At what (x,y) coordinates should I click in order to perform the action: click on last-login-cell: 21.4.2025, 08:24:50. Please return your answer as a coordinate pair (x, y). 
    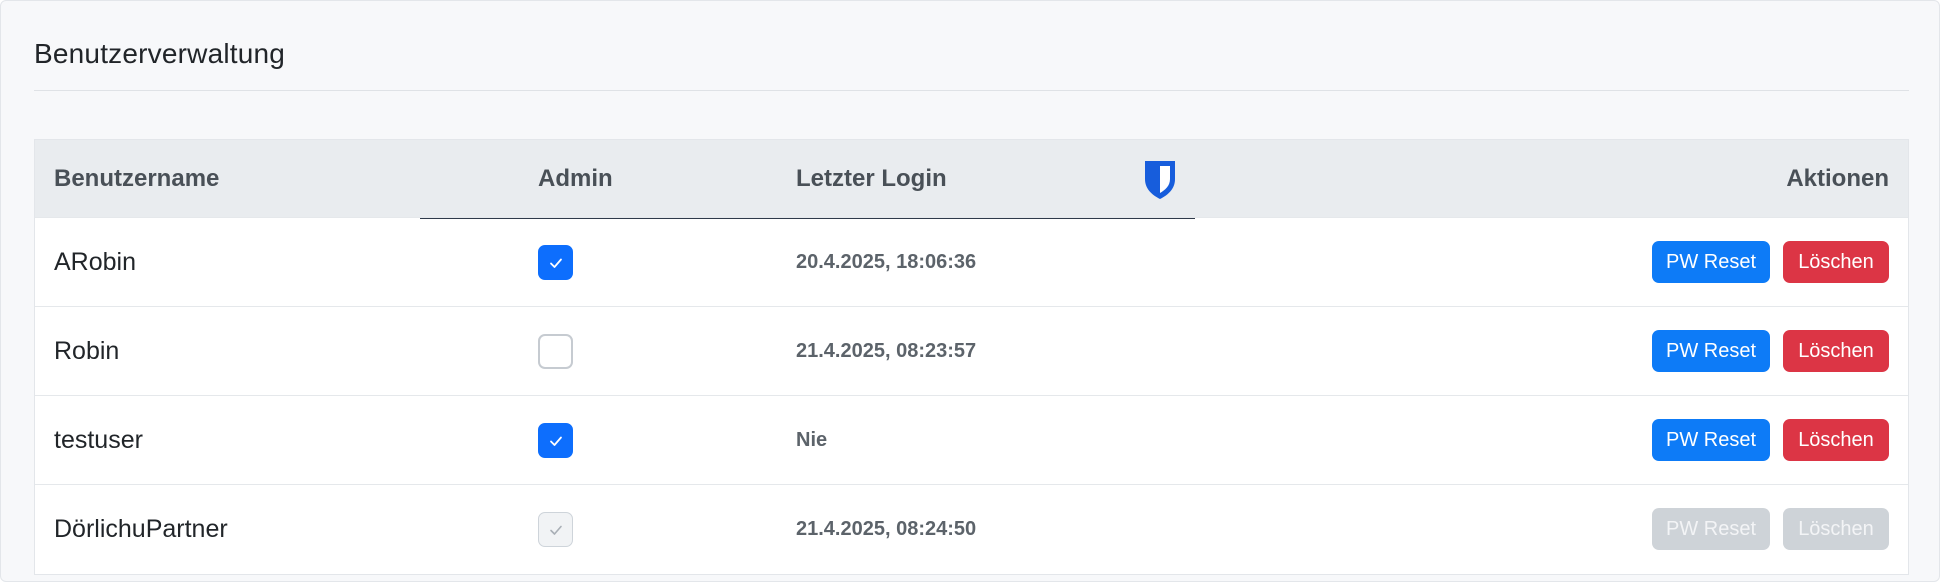
    Looking at the image, I should click on (886, 529).